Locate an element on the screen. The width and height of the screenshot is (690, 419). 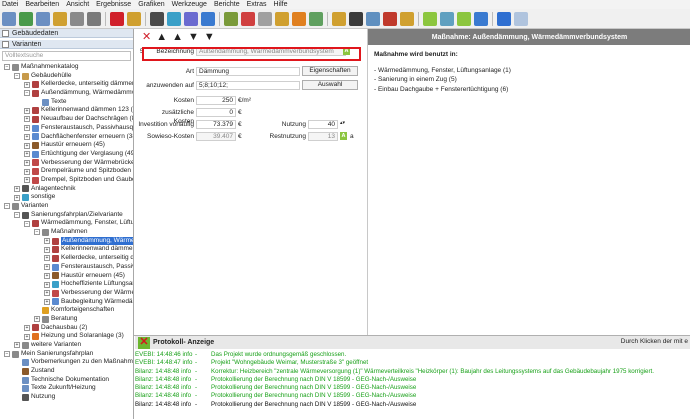
menu-item-2: Ansicht is located at coordinates (77, 4).